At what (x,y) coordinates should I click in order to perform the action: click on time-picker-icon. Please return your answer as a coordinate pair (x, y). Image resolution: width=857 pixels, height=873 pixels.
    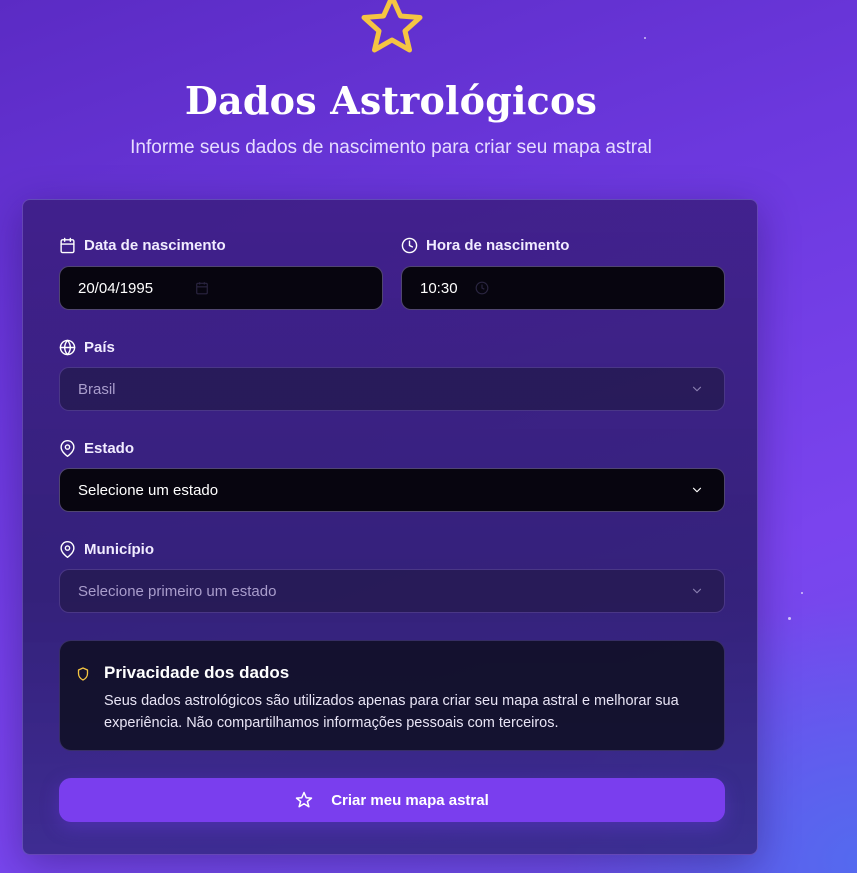
    Looking at the image, I should click on (482, 288).